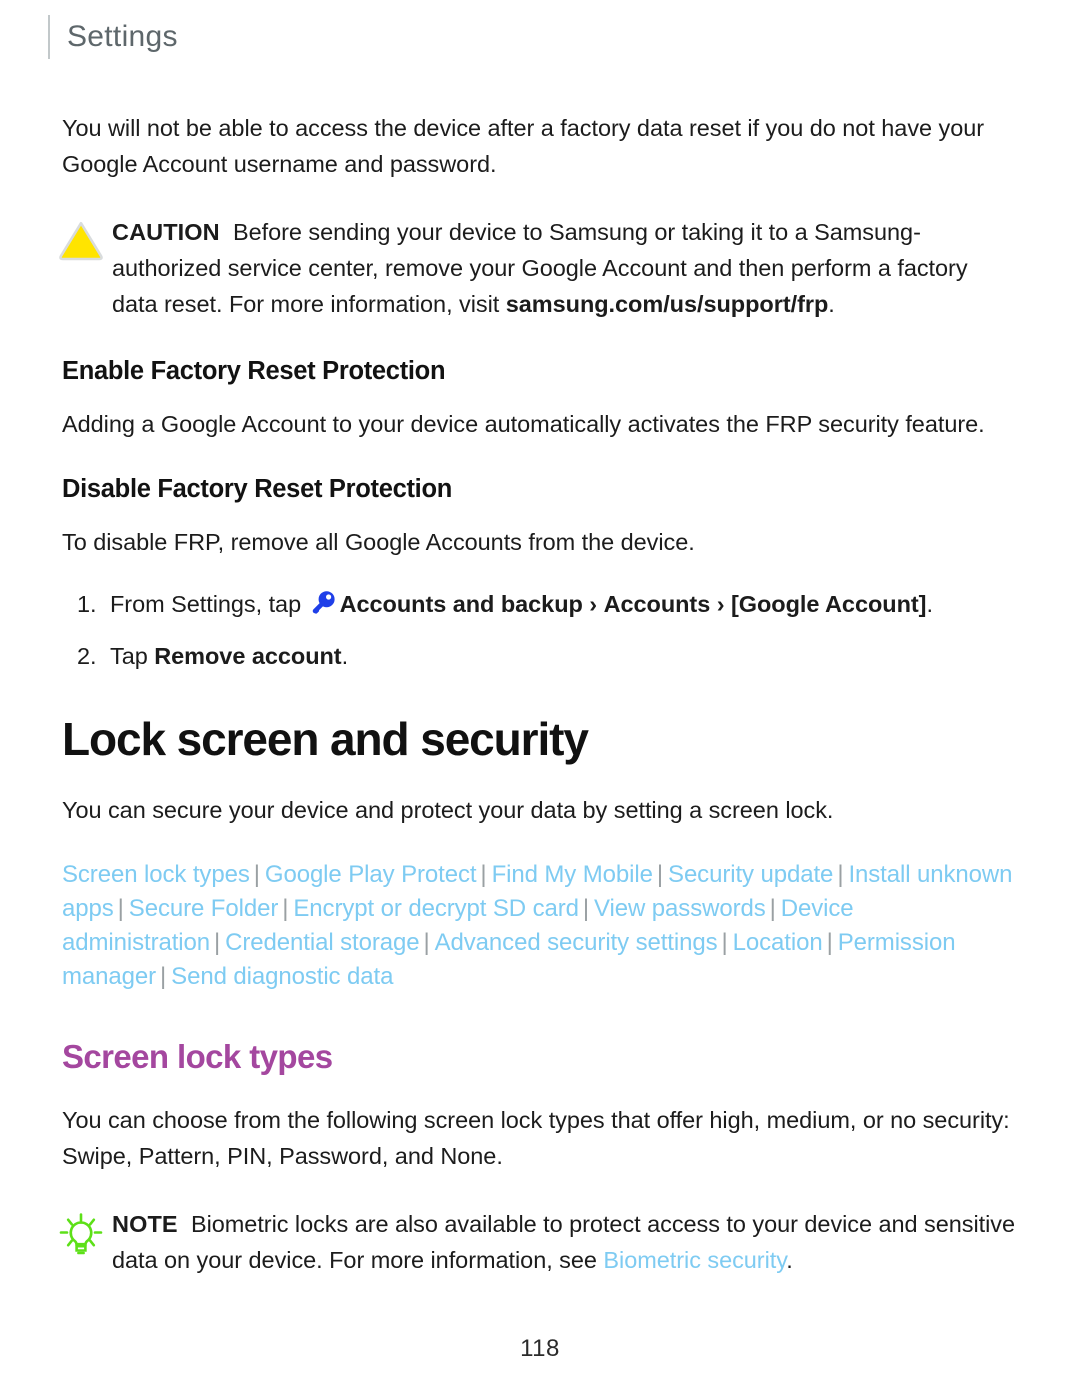 The width and height of the screenshot is (1080, 1397). What do you see at coordinates (257, 488) in the screenshot?
I see `disable-frp-heading: Disable Factory Reset Protection` at bounding box center [257, 488].